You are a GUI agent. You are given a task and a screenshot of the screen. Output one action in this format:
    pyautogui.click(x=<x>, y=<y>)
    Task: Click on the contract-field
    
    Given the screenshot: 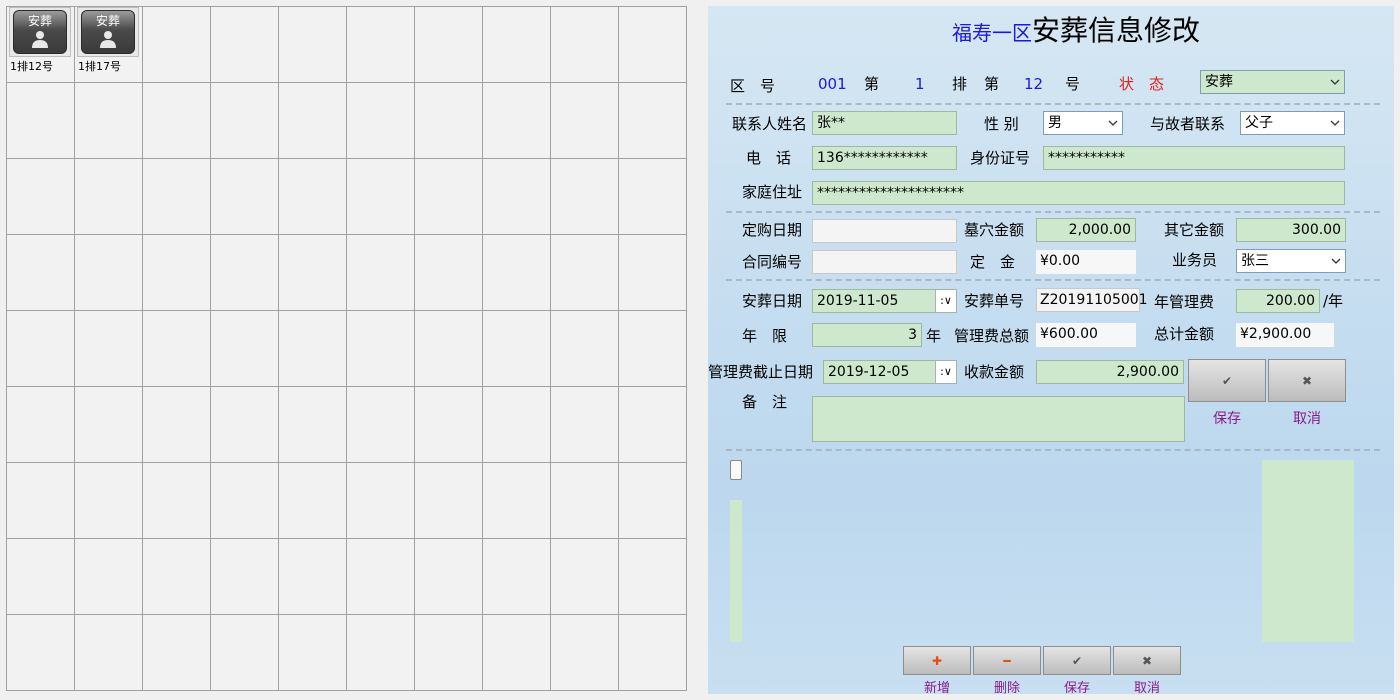 What is the action you would take?
    pyautogui.click(x=884, y=262)
    